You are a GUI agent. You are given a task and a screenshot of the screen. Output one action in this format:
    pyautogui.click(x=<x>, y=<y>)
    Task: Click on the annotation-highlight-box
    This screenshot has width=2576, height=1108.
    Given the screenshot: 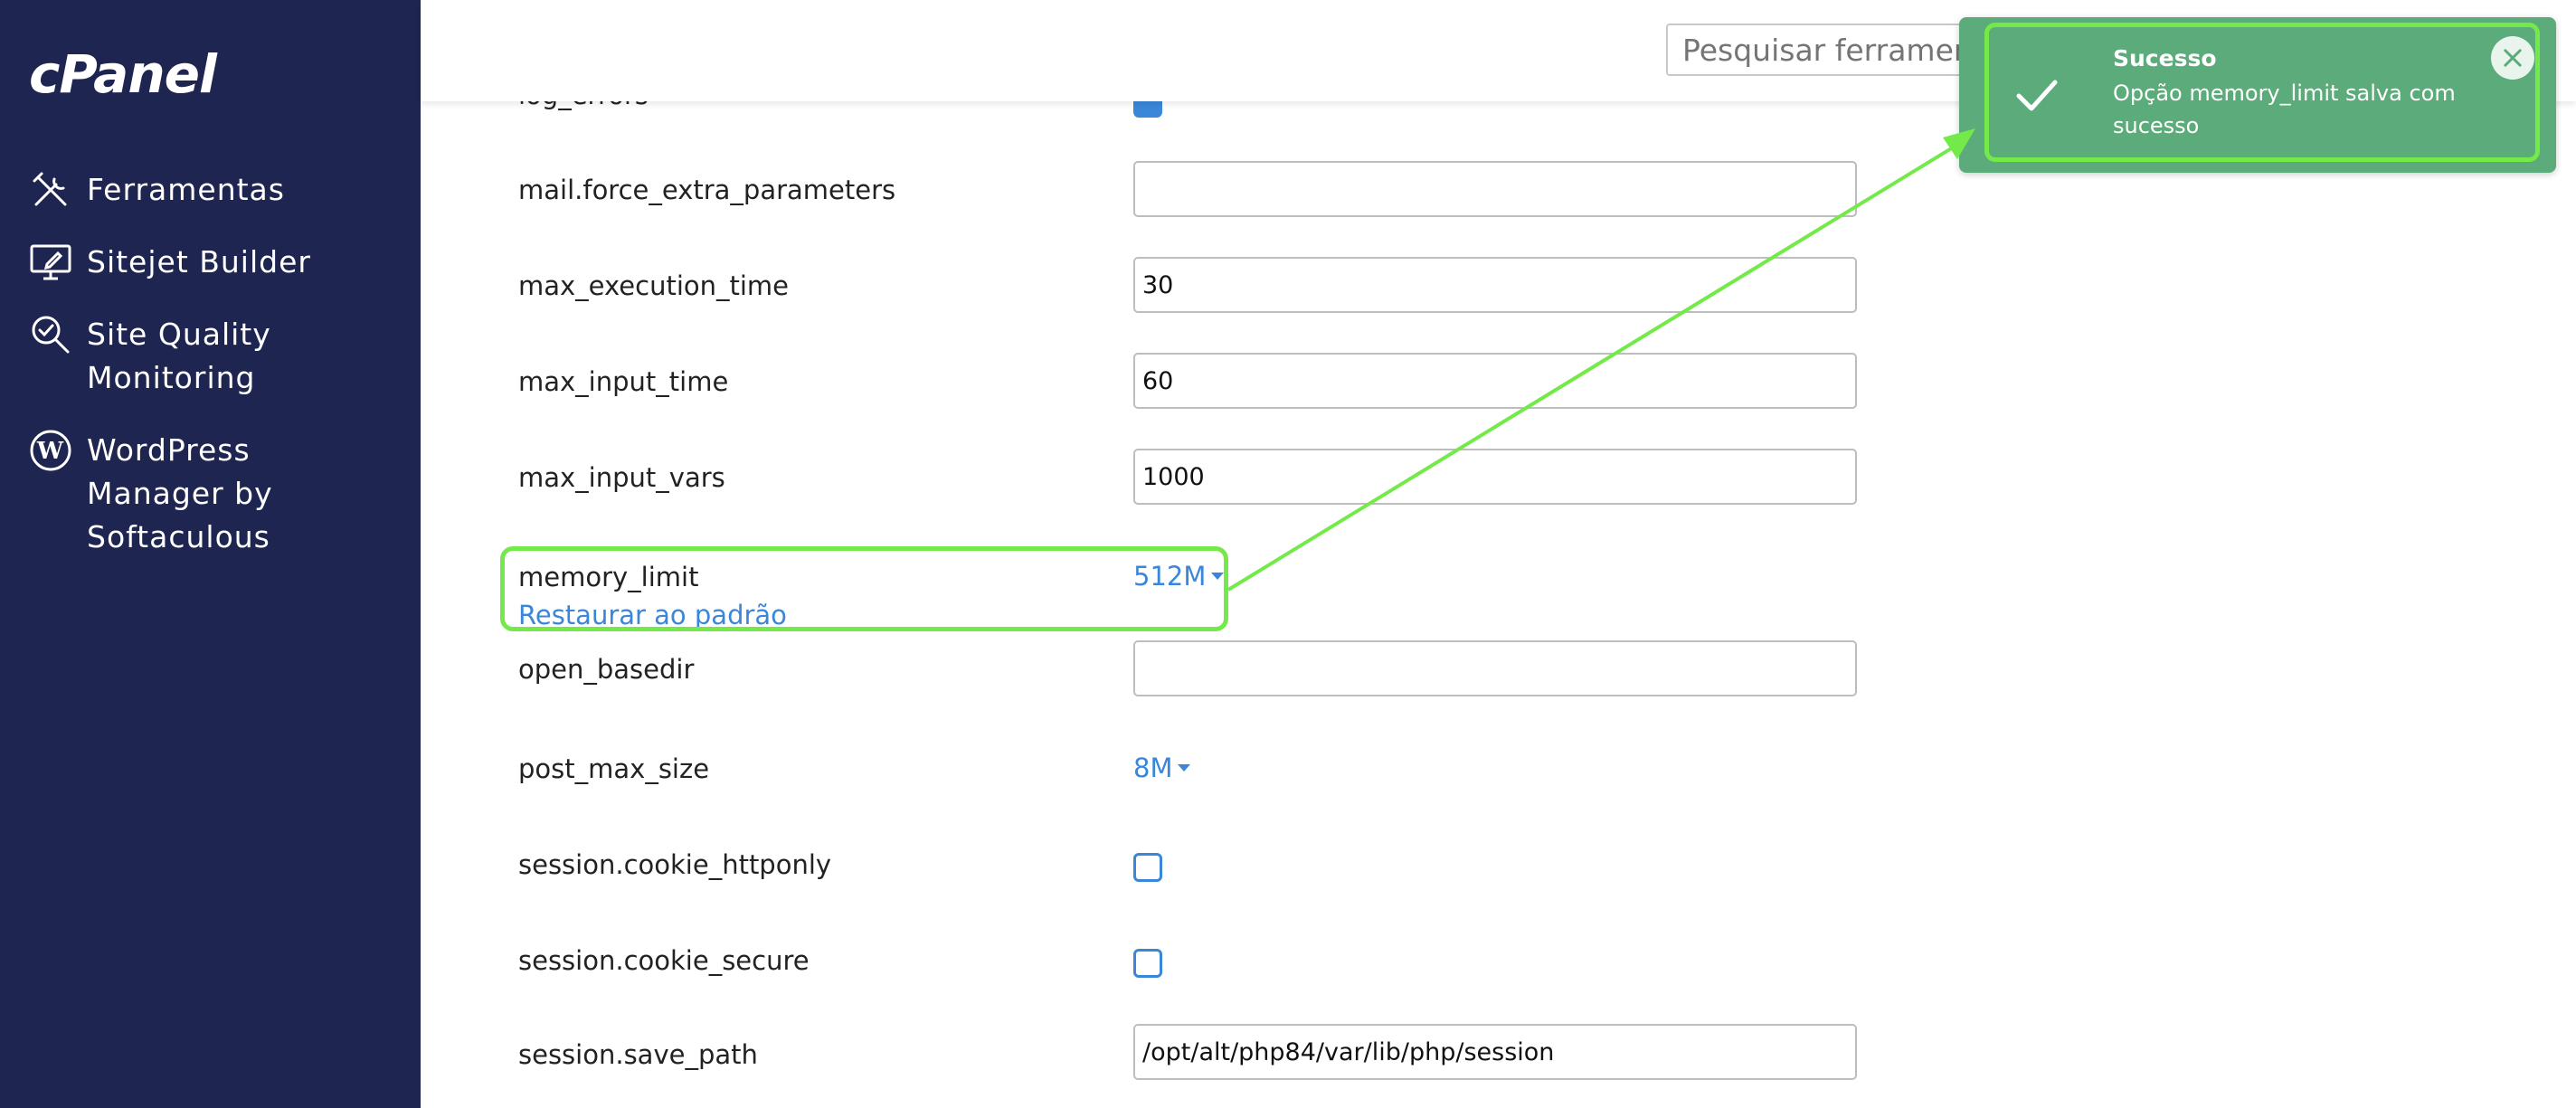 What is the action you would take?
    pyautogui.click(x=864, y=588)
    